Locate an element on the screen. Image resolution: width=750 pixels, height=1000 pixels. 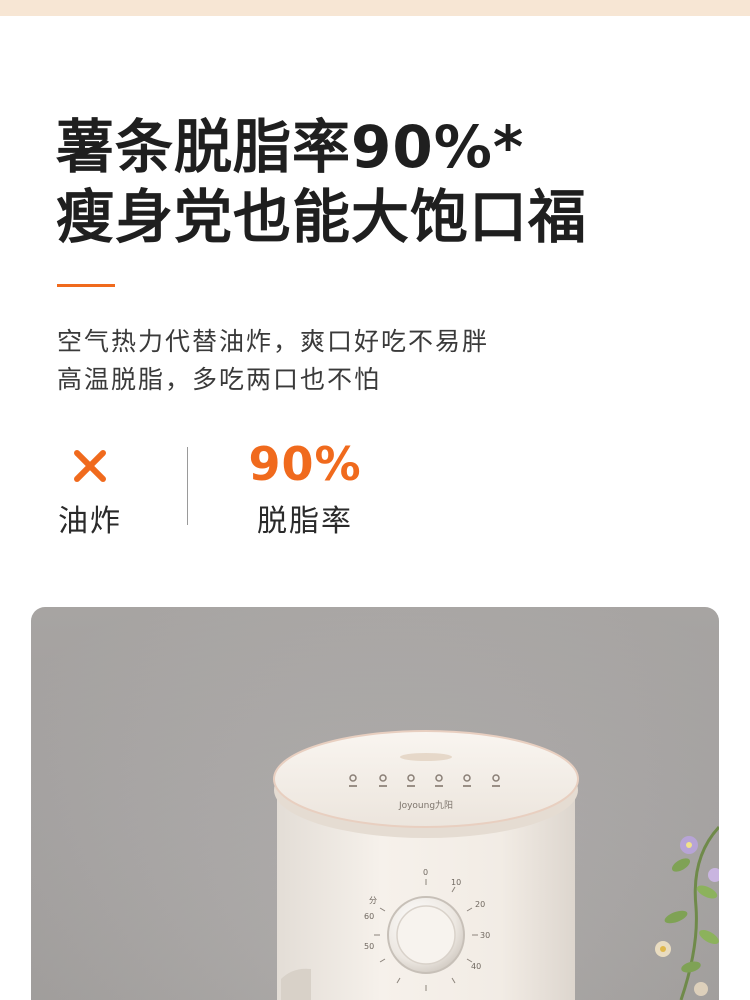
dial-unit-label: 分 is located at coordinates (373, 900).